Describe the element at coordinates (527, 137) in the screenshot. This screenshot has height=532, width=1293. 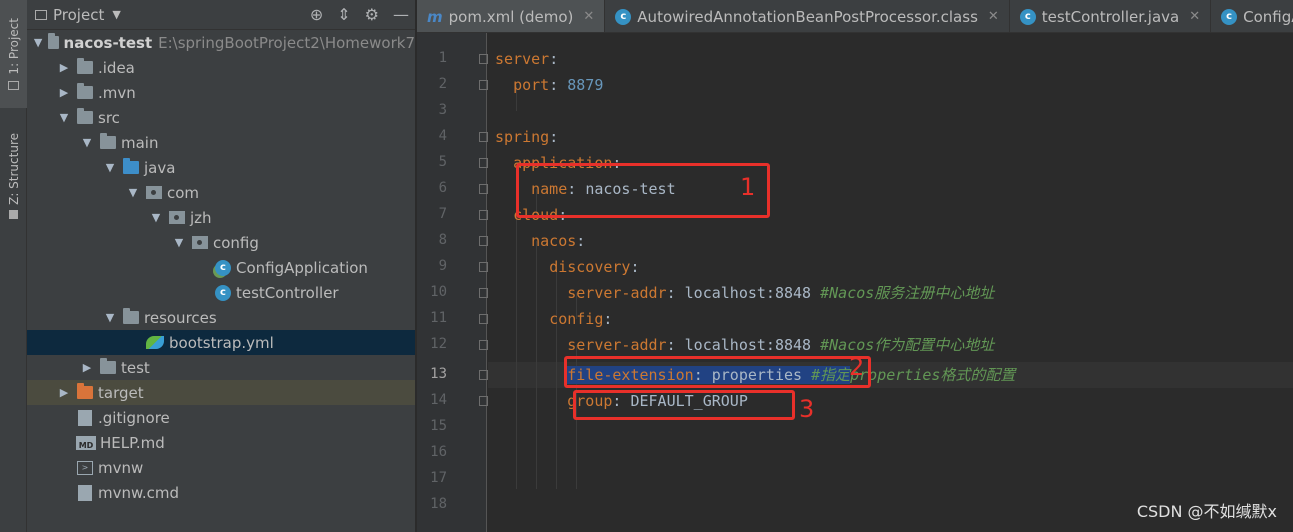
I see `code-line-4: spring:` at that location.